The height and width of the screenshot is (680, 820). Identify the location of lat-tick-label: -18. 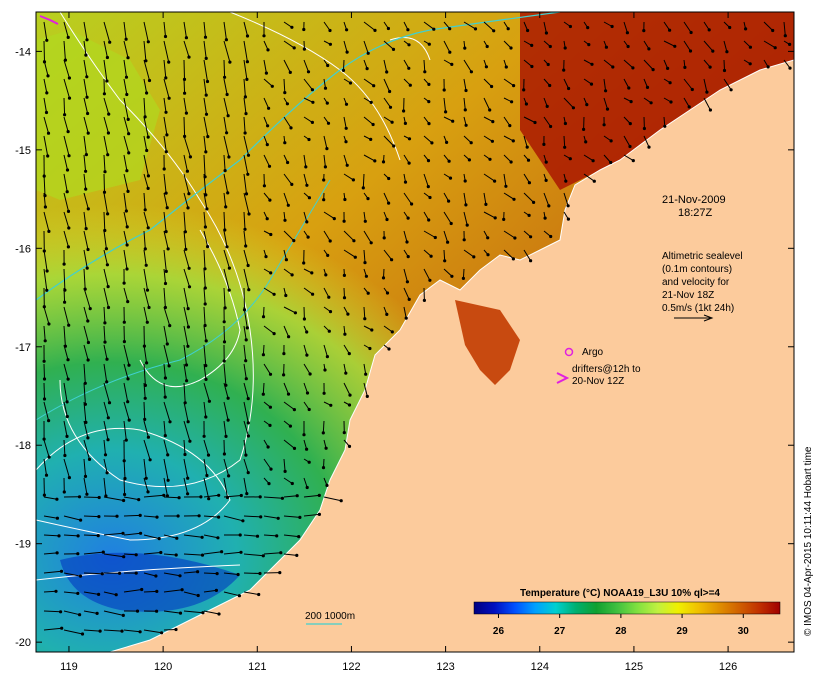
(23, 446).